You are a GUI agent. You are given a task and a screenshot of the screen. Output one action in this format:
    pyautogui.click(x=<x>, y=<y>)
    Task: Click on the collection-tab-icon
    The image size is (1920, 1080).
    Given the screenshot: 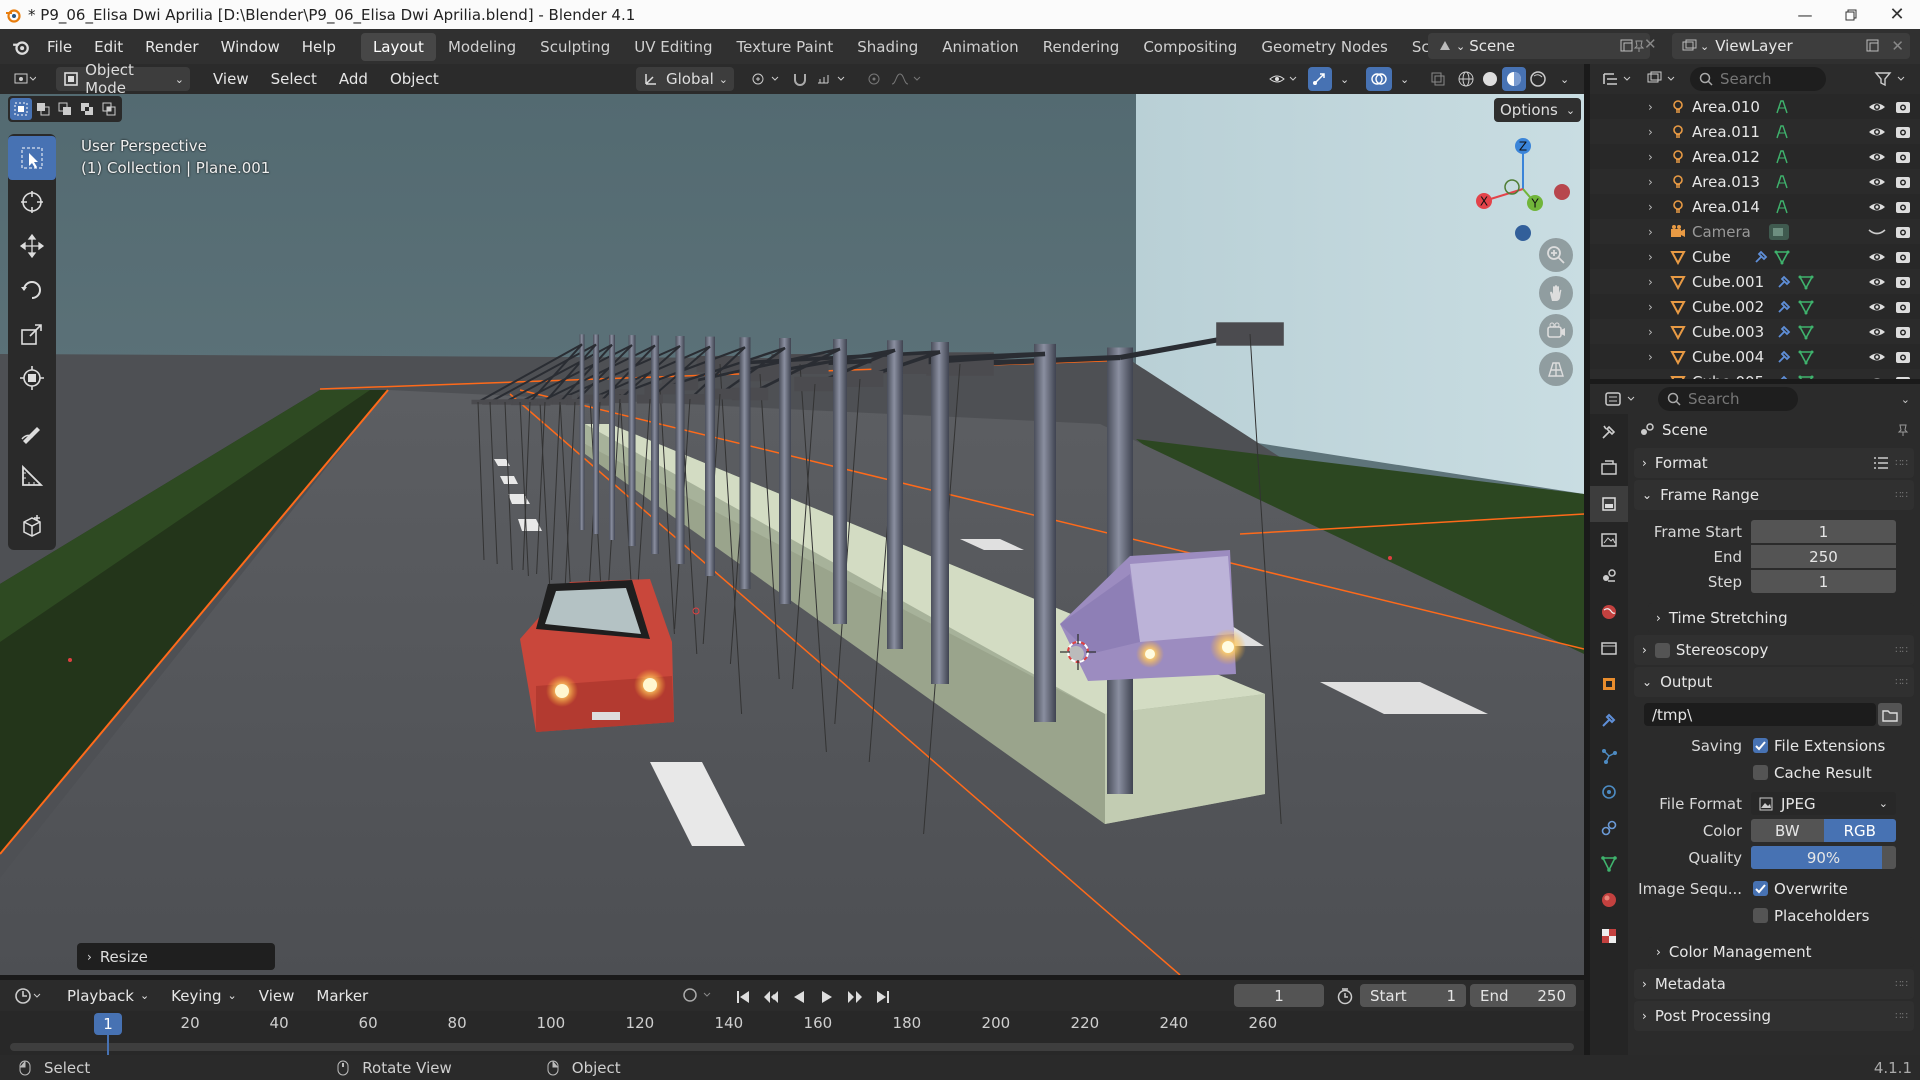 What is the action you would take?
    pyautogui.click(x=1609, y=648)
    